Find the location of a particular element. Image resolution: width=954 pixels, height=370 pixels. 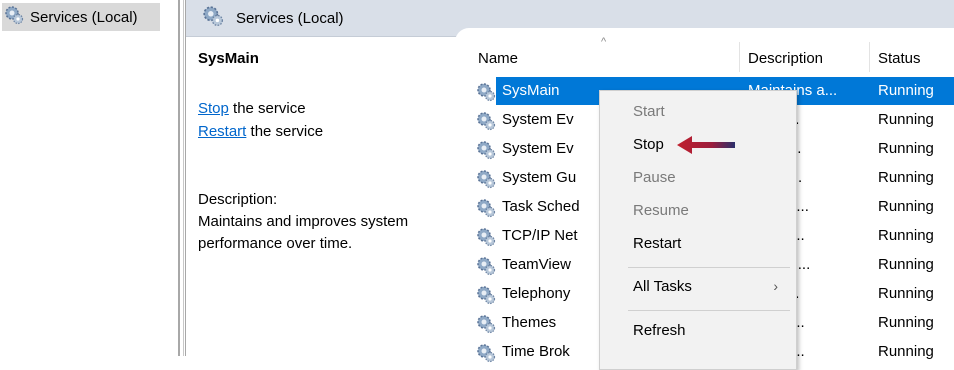

service-name-heading: SysMain is located at coordinates (228, 58).